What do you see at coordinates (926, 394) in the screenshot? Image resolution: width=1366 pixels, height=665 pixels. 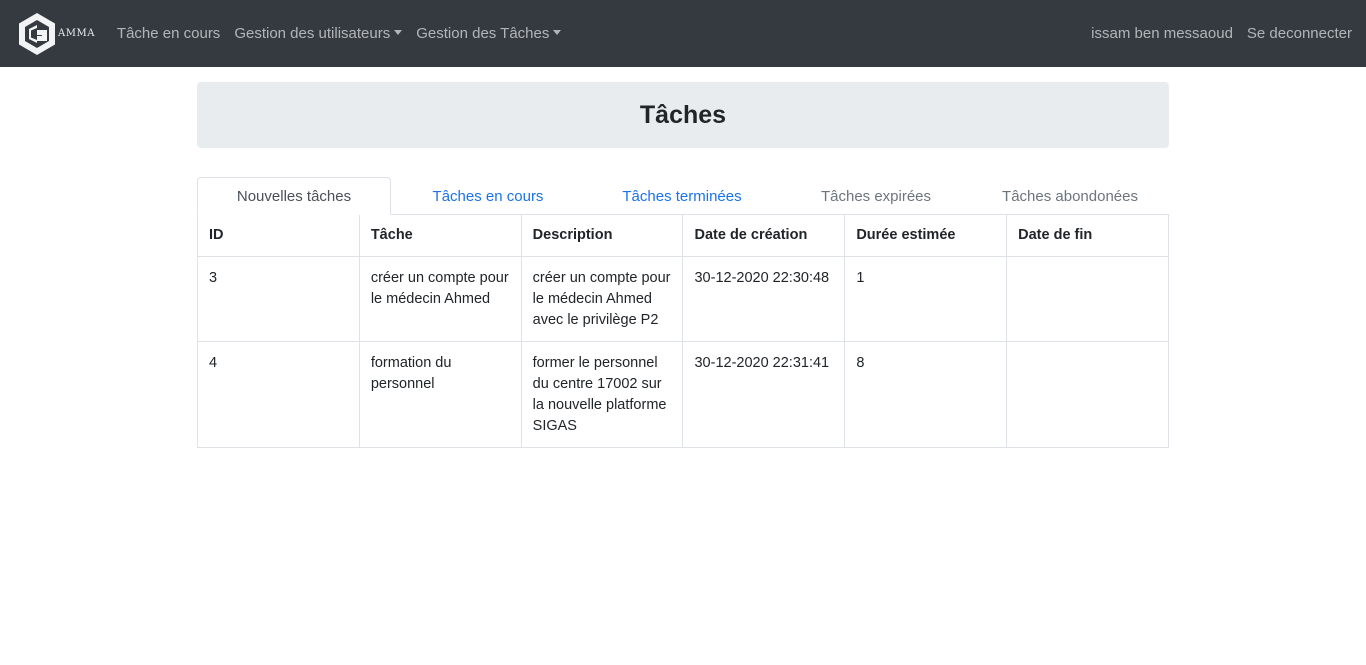 I see `cell-estimated-duration: 8` at bounding box center [926, 394].